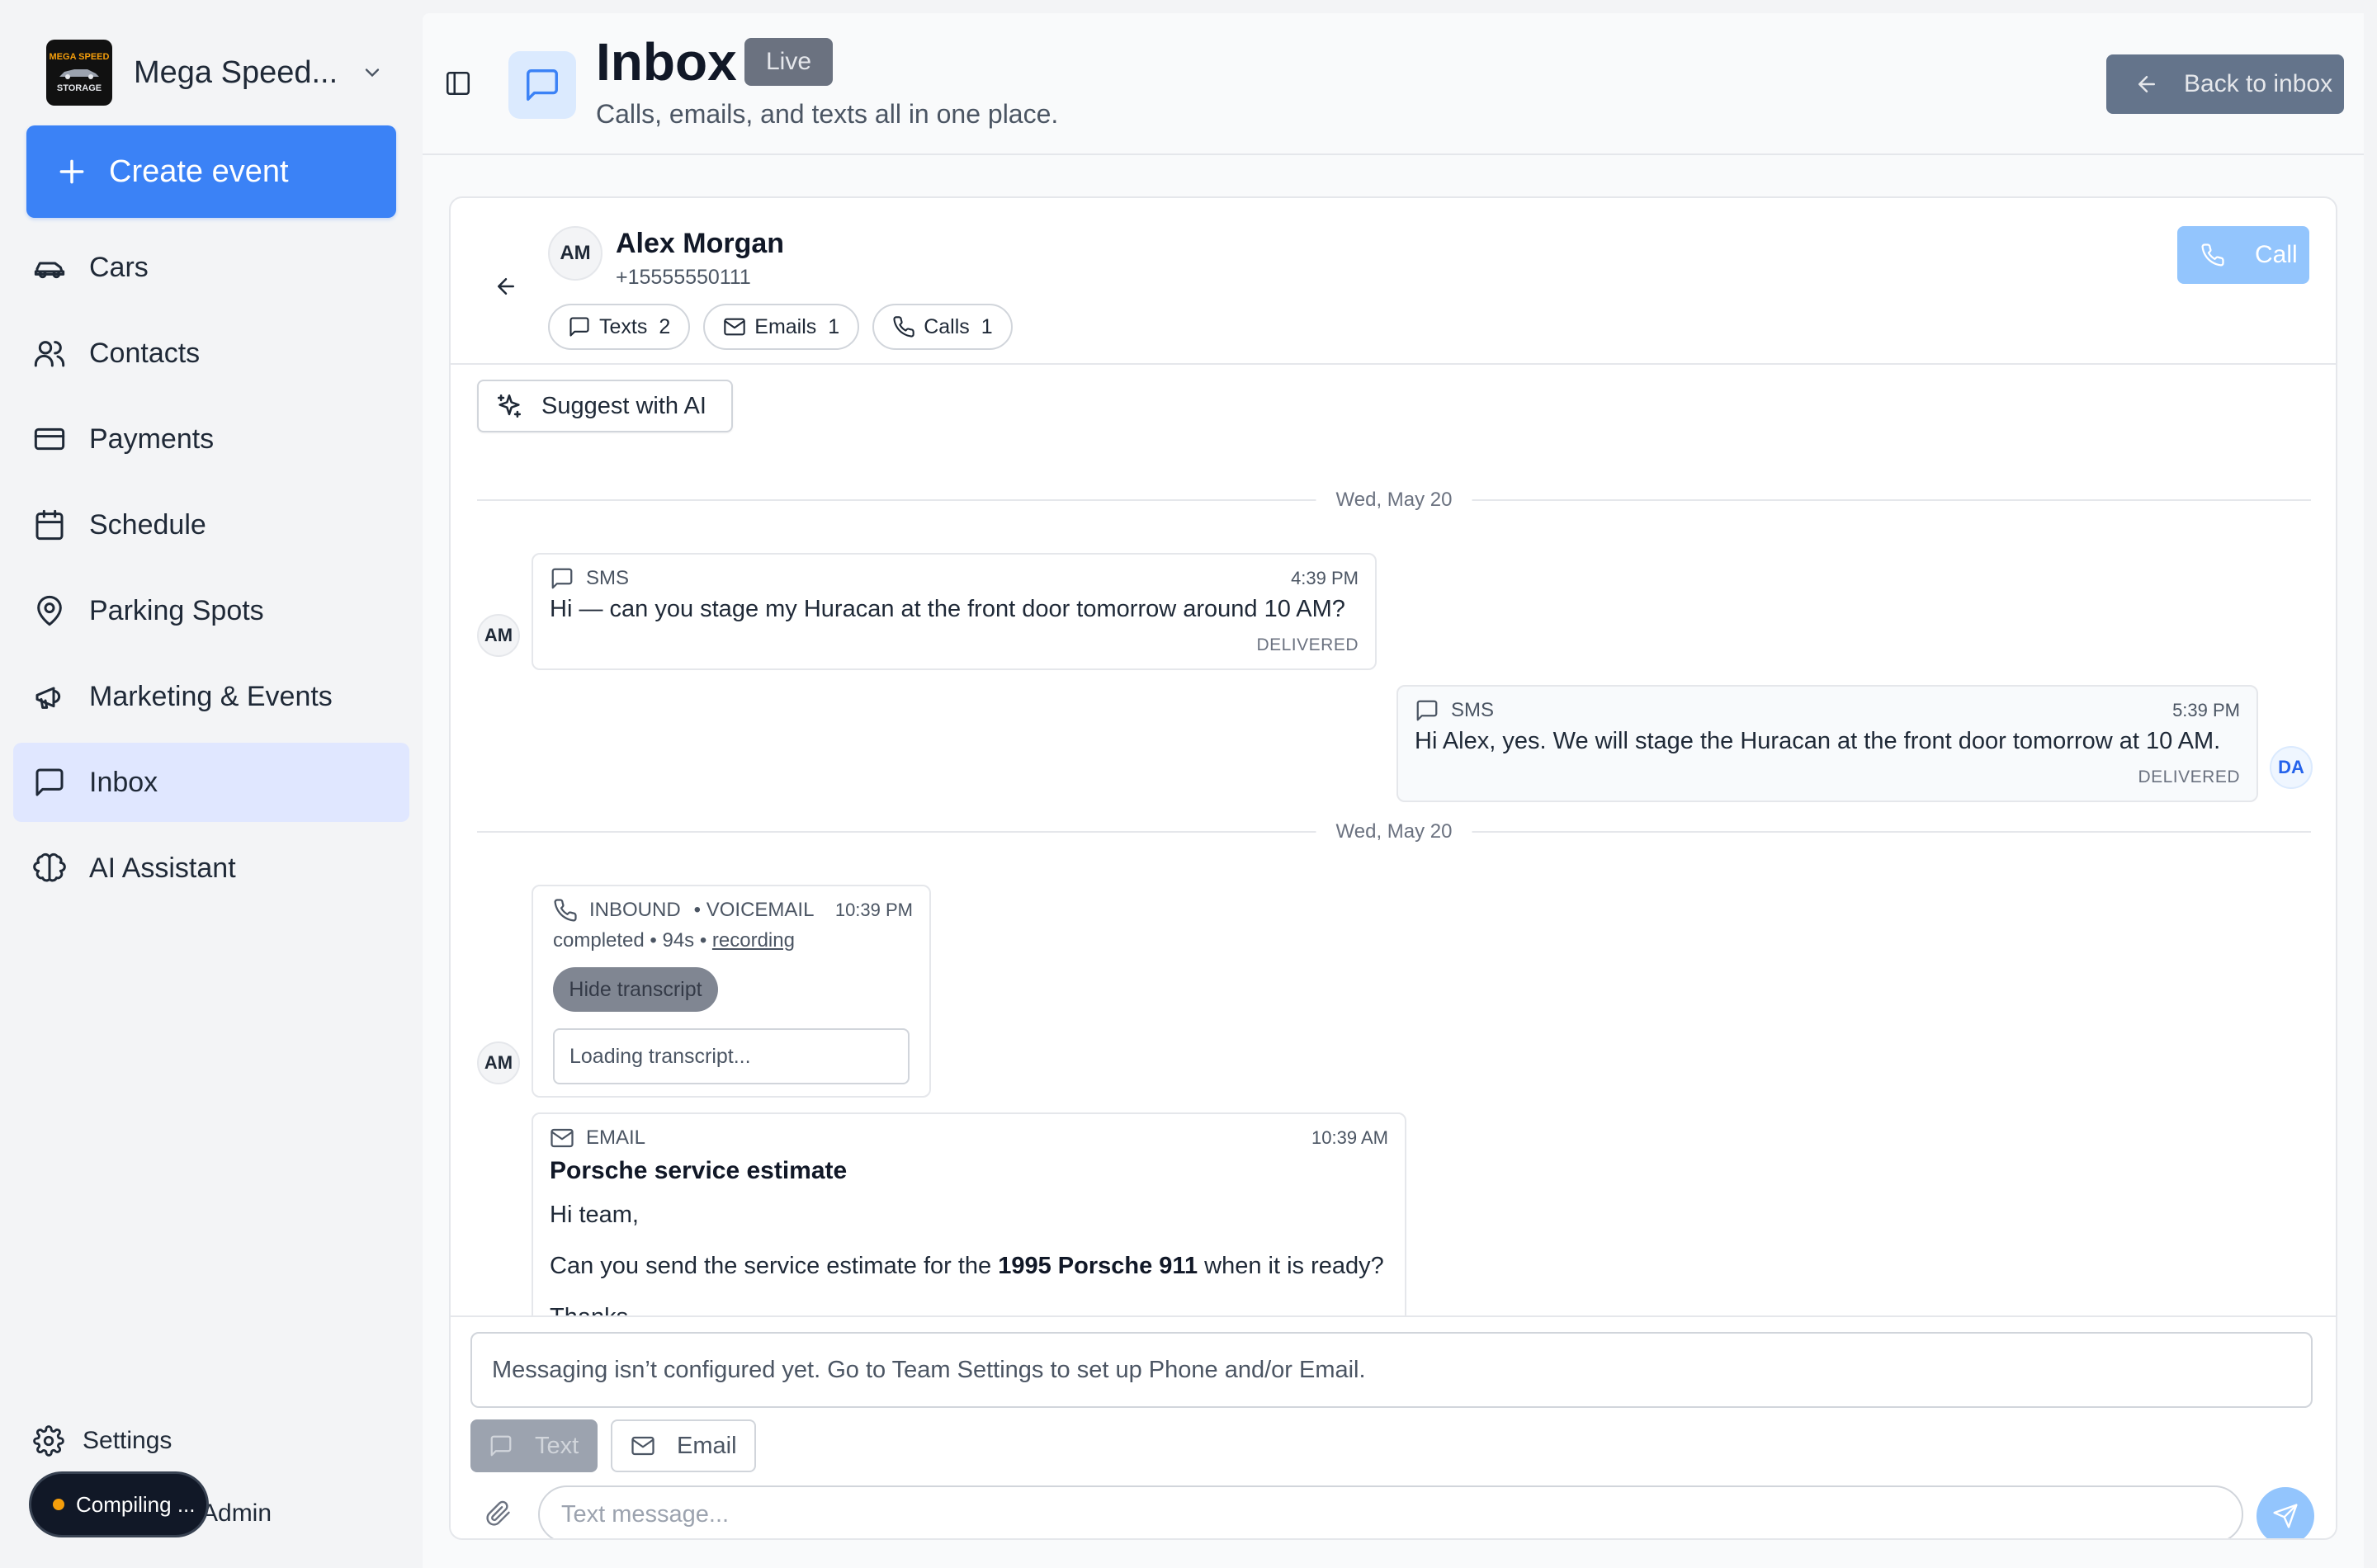 The width and height of the screenshot is (2377, 1568). I want to click on contact-avatar: AM, so click(575, 254).